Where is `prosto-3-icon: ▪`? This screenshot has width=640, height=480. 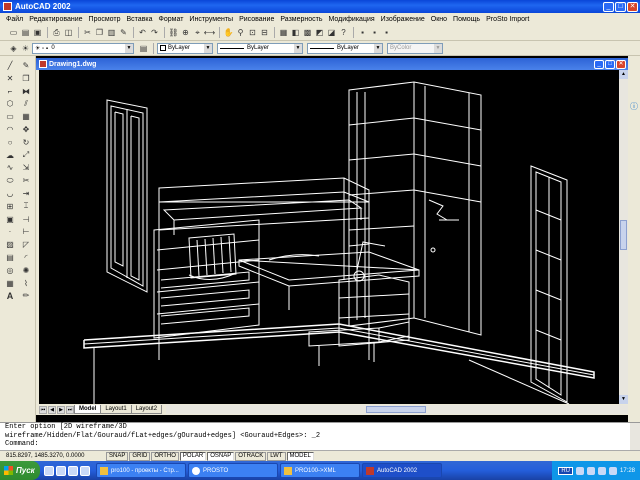
prosto-3-icon: ▪ is located at coordinates (386, 32).